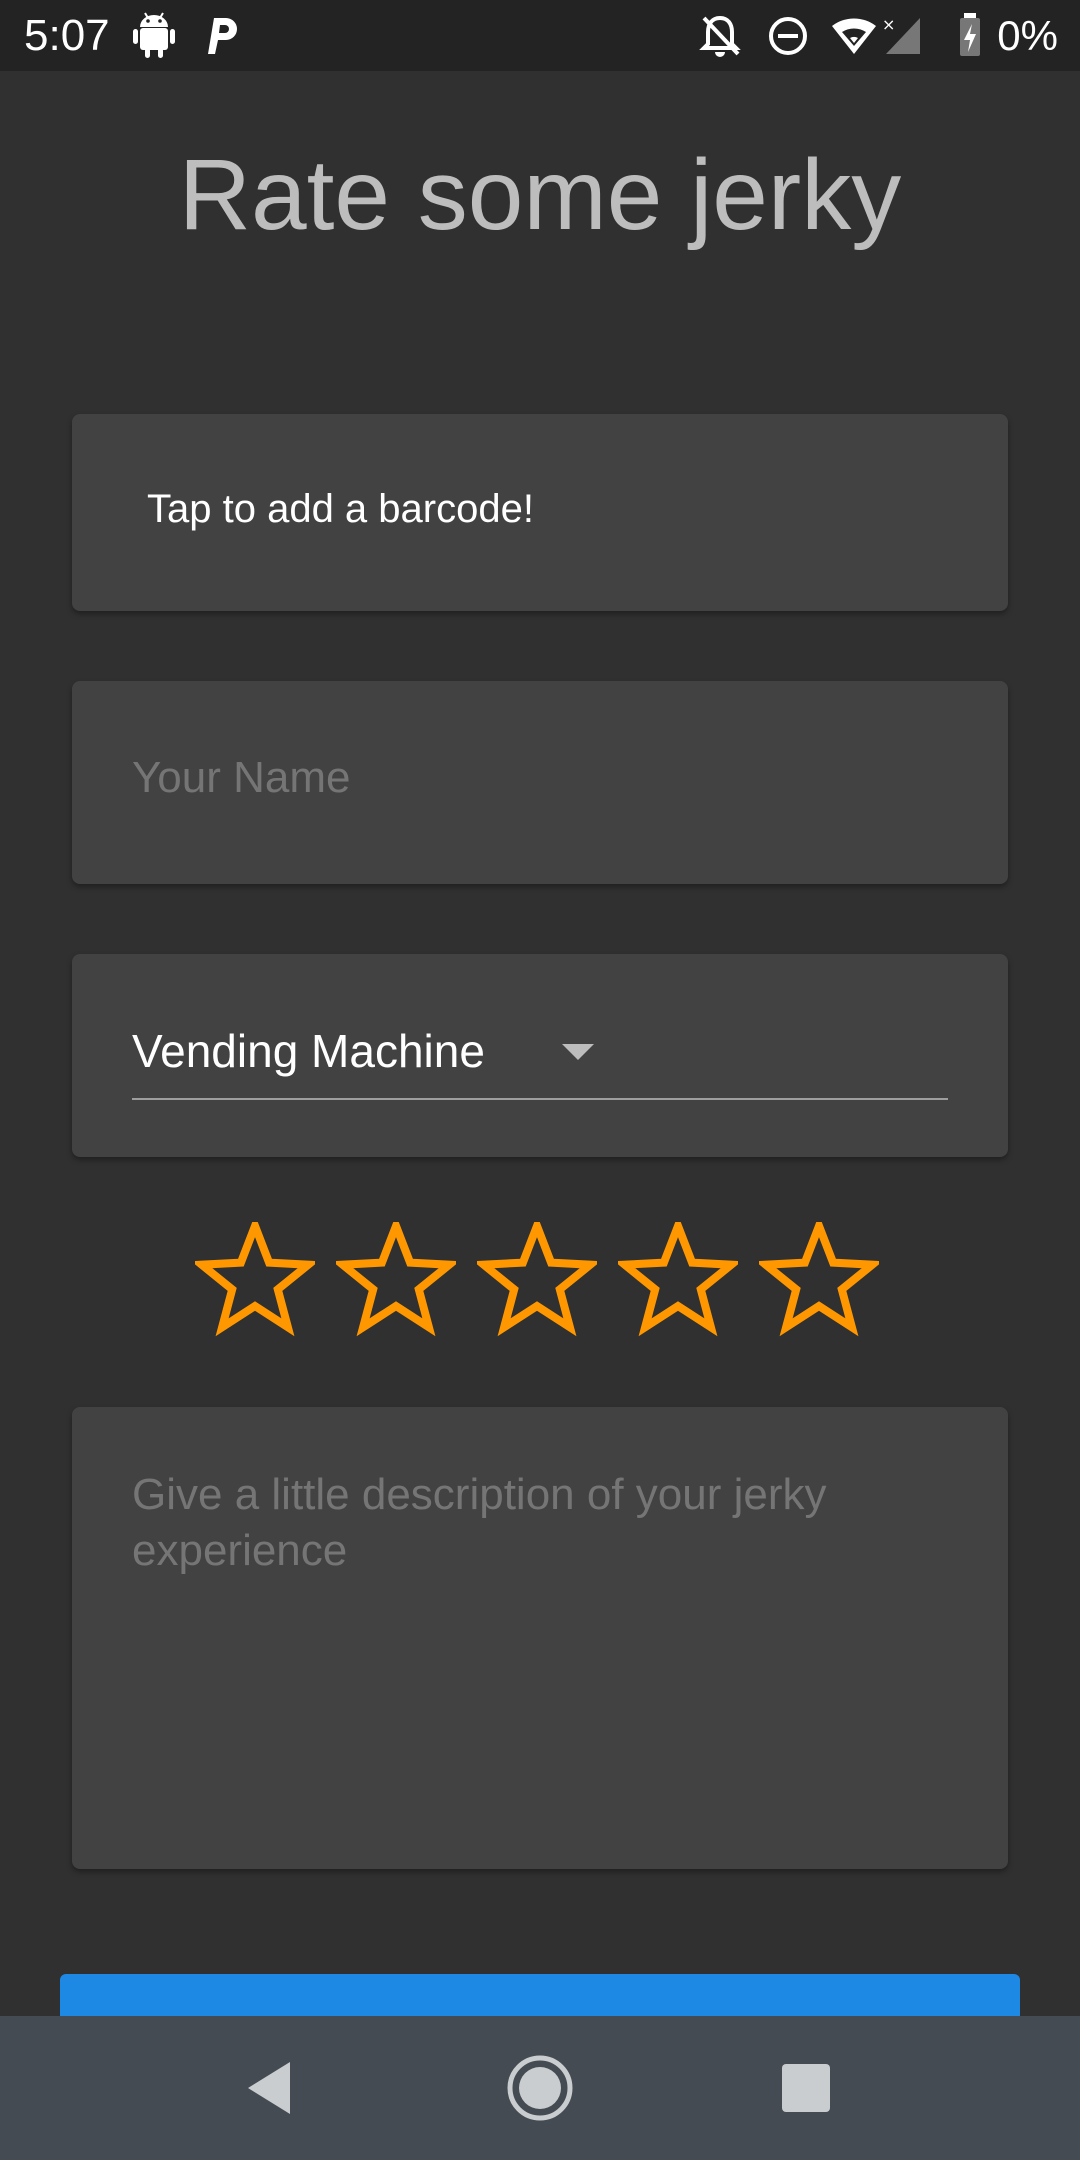 The height and width of the screenshot is (2160, 1080). I want to click on add-barcode-label: Tap to add a barcode!, so click(340, 509).